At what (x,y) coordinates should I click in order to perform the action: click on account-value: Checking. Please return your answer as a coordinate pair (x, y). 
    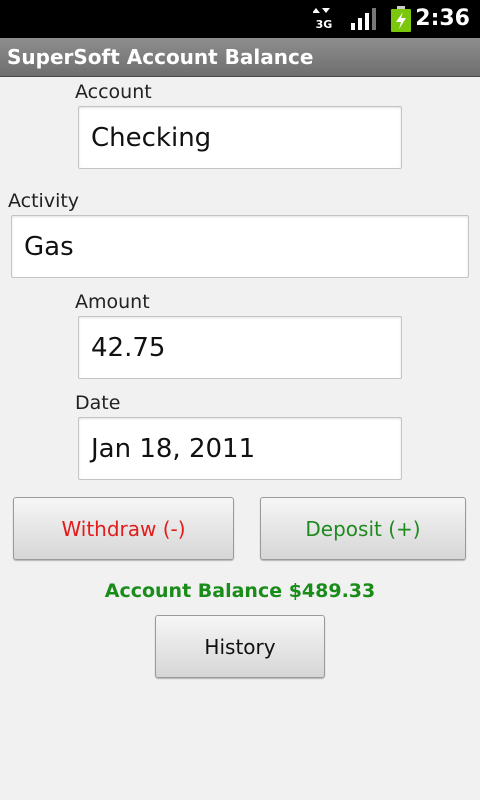
    Looking at the image, I should click on (151, 137).